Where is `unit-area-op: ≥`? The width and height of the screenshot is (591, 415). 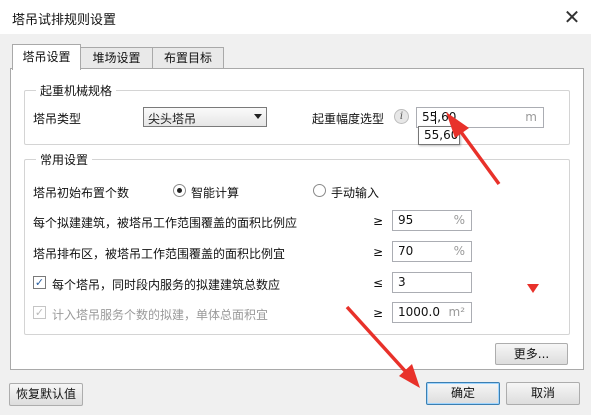
unit-area-op: ≥ is located at coordinates (378, 313).